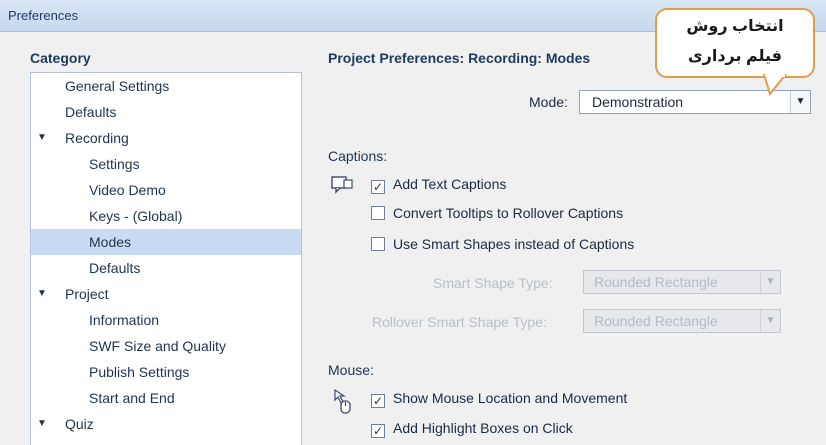 The width and height of the screenshot is (826, 445). I want to click on tree-item-general-settings: General Settings, so click(166, 86).